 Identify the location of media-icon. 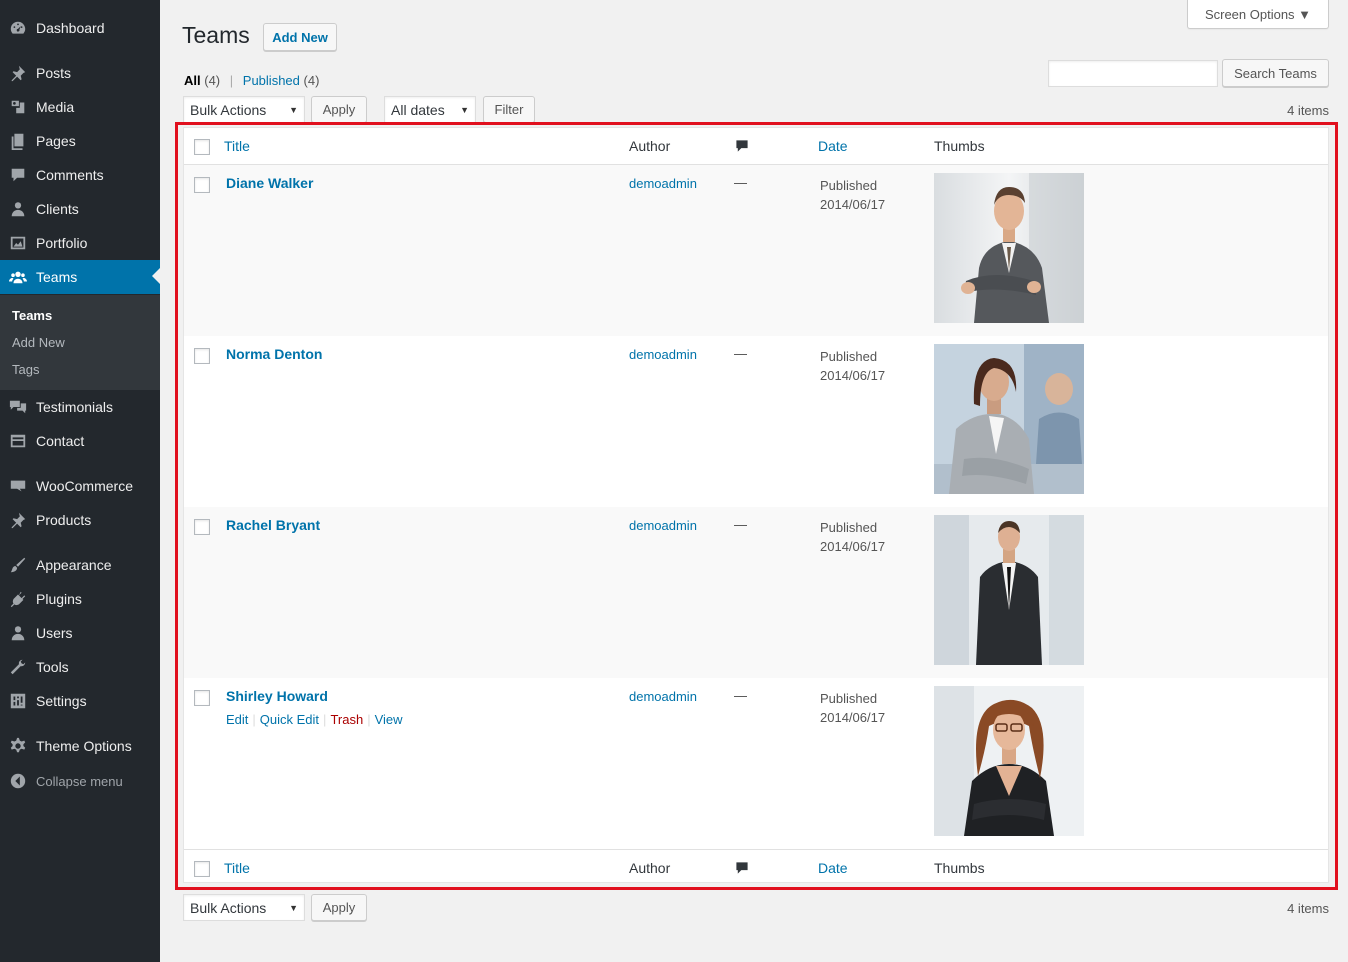
(18, 107).